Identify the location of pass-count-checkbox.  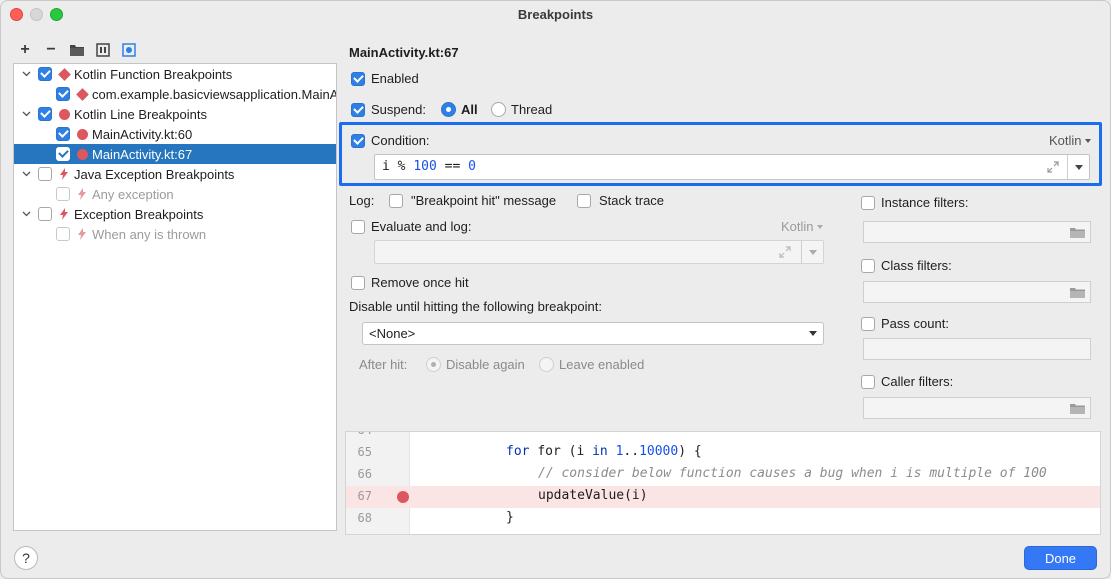
(868, 323).